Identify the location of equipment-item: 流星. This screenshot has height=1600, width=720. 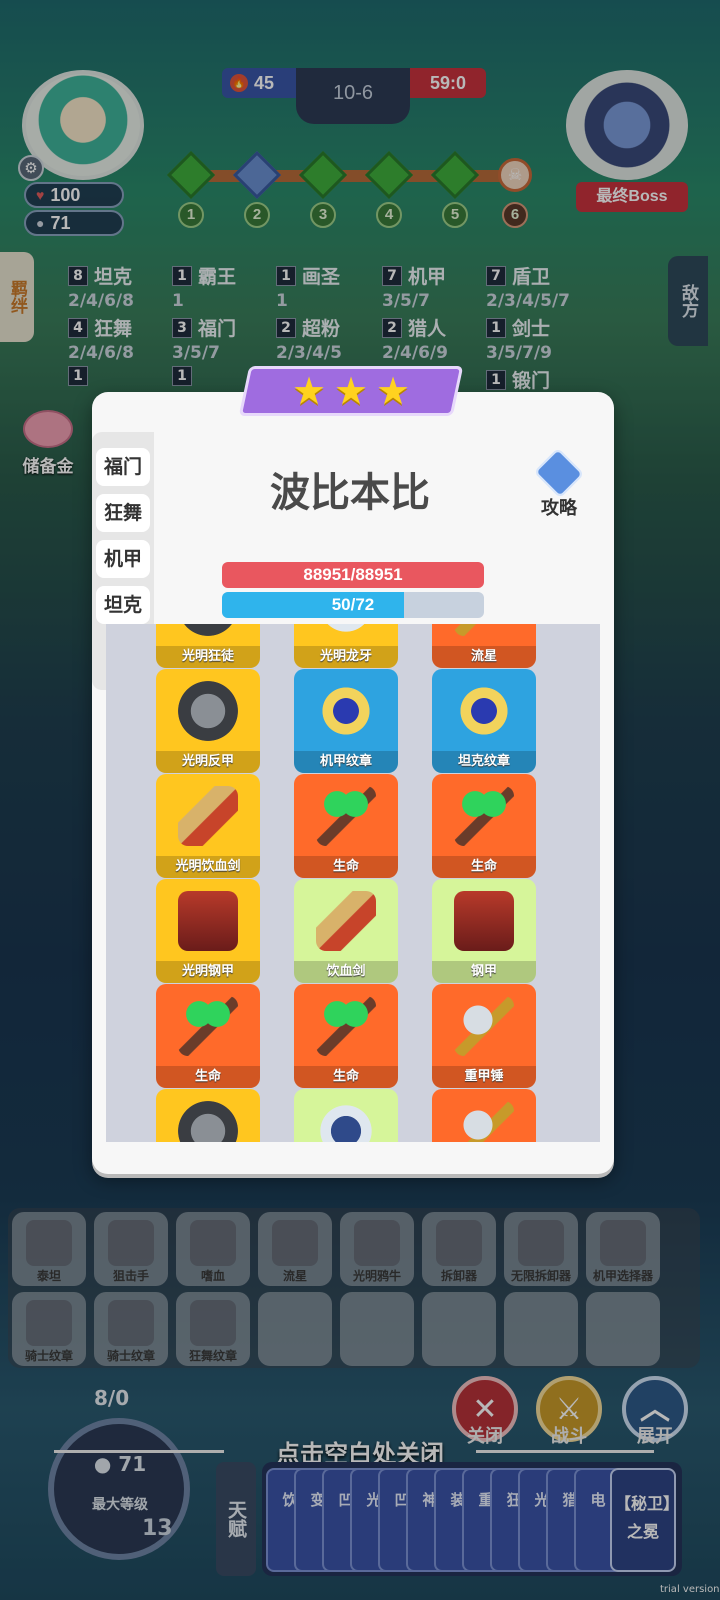
(484, 646).